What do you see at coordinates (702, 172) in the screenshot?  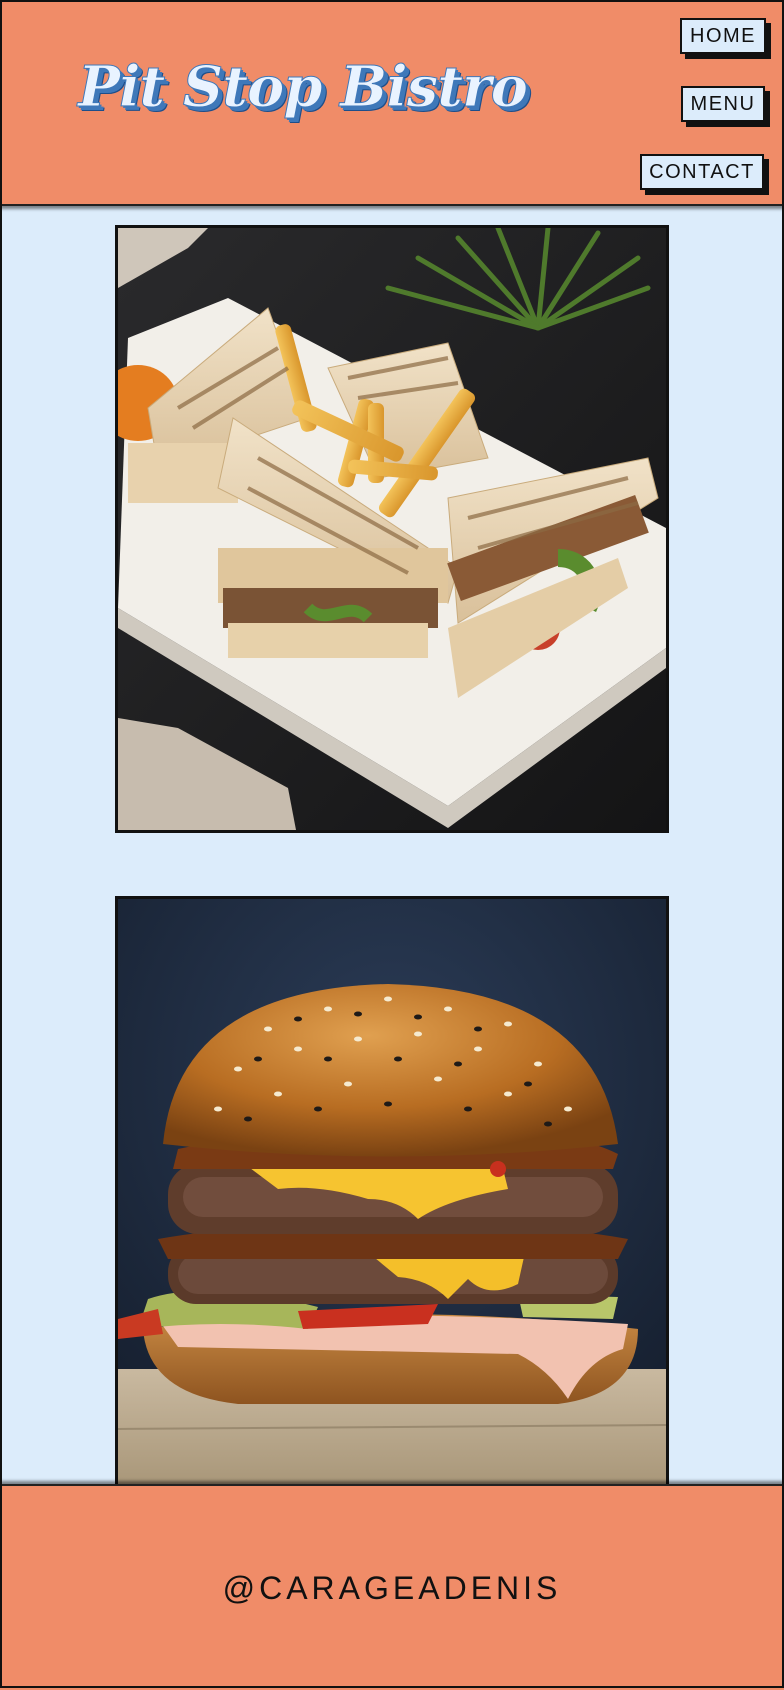 I see `nav-contact-button: CONTACT` at bounding box center [702, 172].